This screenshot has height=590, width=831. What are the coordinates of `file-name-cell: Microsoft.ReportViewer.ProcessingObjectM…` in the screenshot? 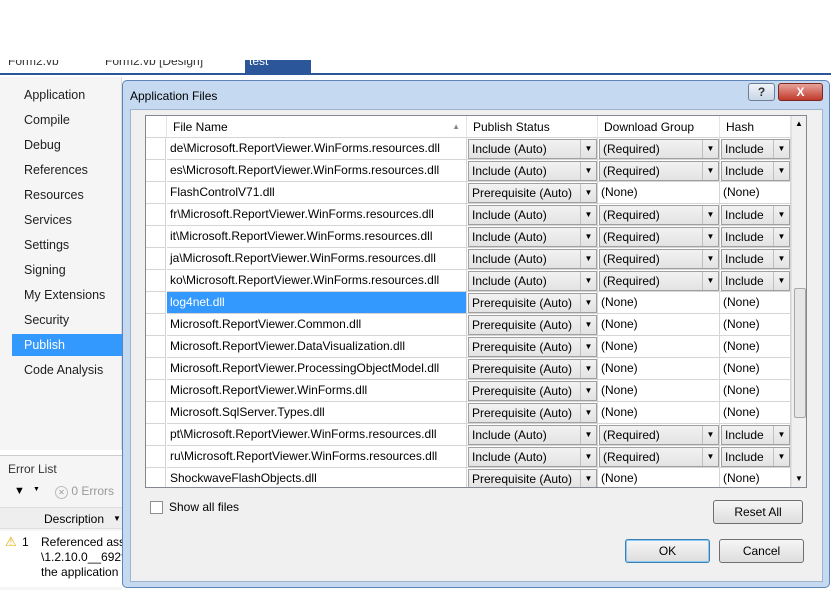 It's located at (317, 369).